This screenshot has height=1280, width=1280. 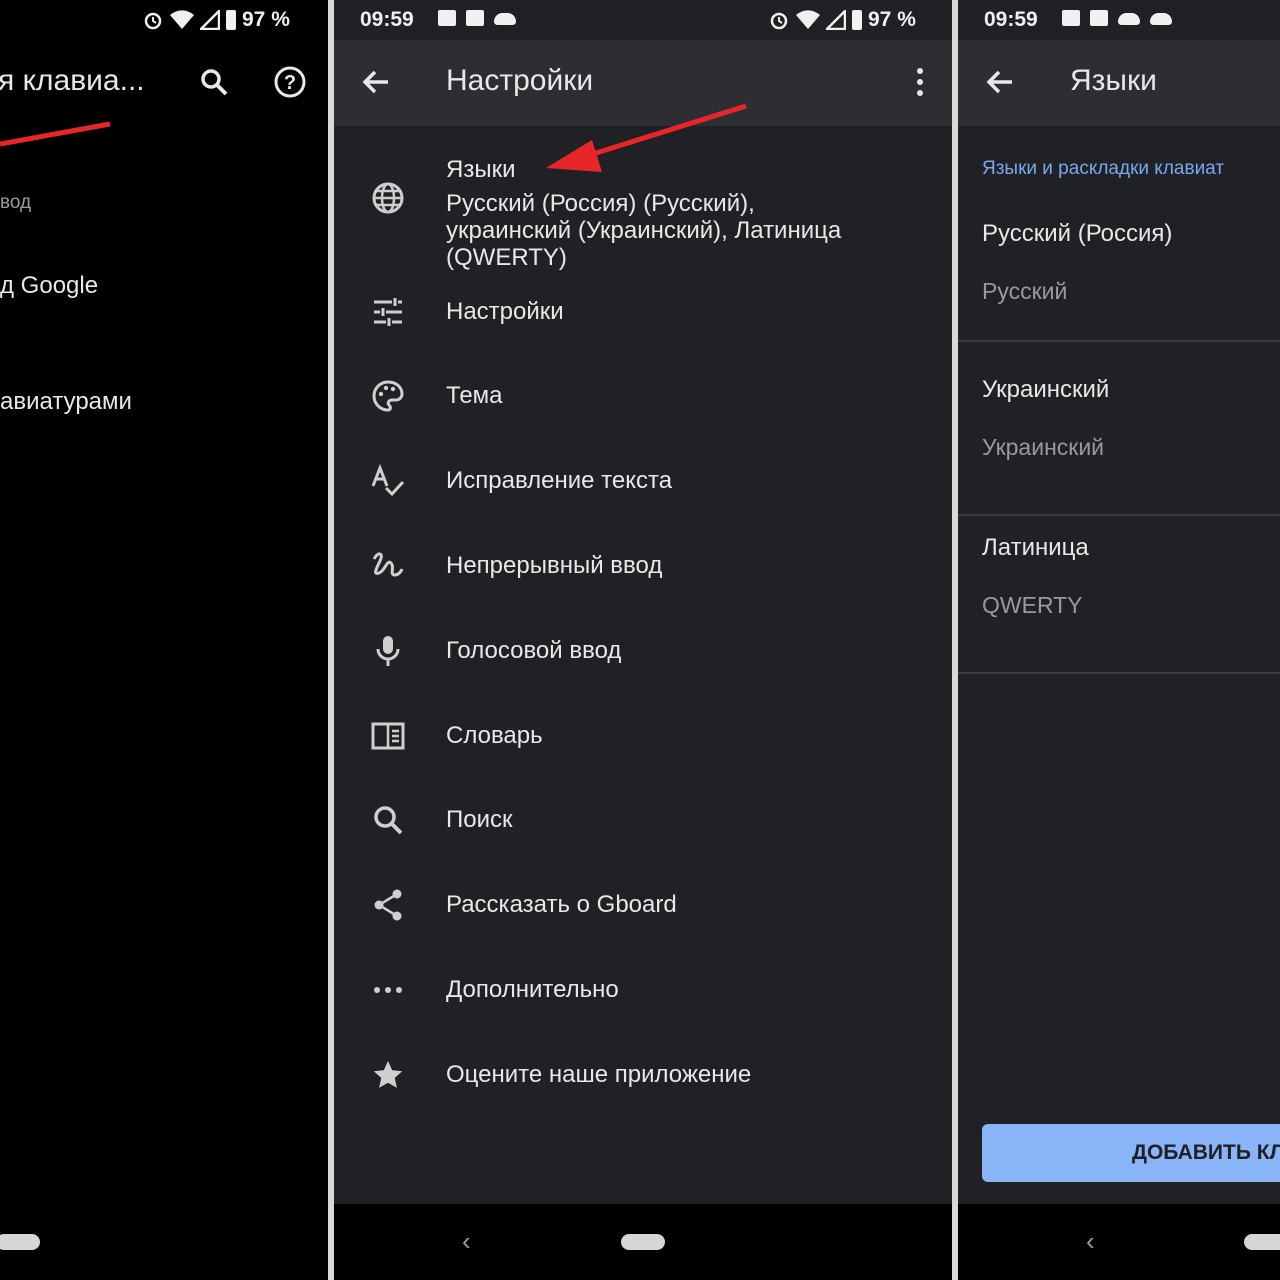 What do you see at coordinates (164, 83) in the screenshot?
I see `app-bar: я клавиа... ?` at bounding box center [164, 83].